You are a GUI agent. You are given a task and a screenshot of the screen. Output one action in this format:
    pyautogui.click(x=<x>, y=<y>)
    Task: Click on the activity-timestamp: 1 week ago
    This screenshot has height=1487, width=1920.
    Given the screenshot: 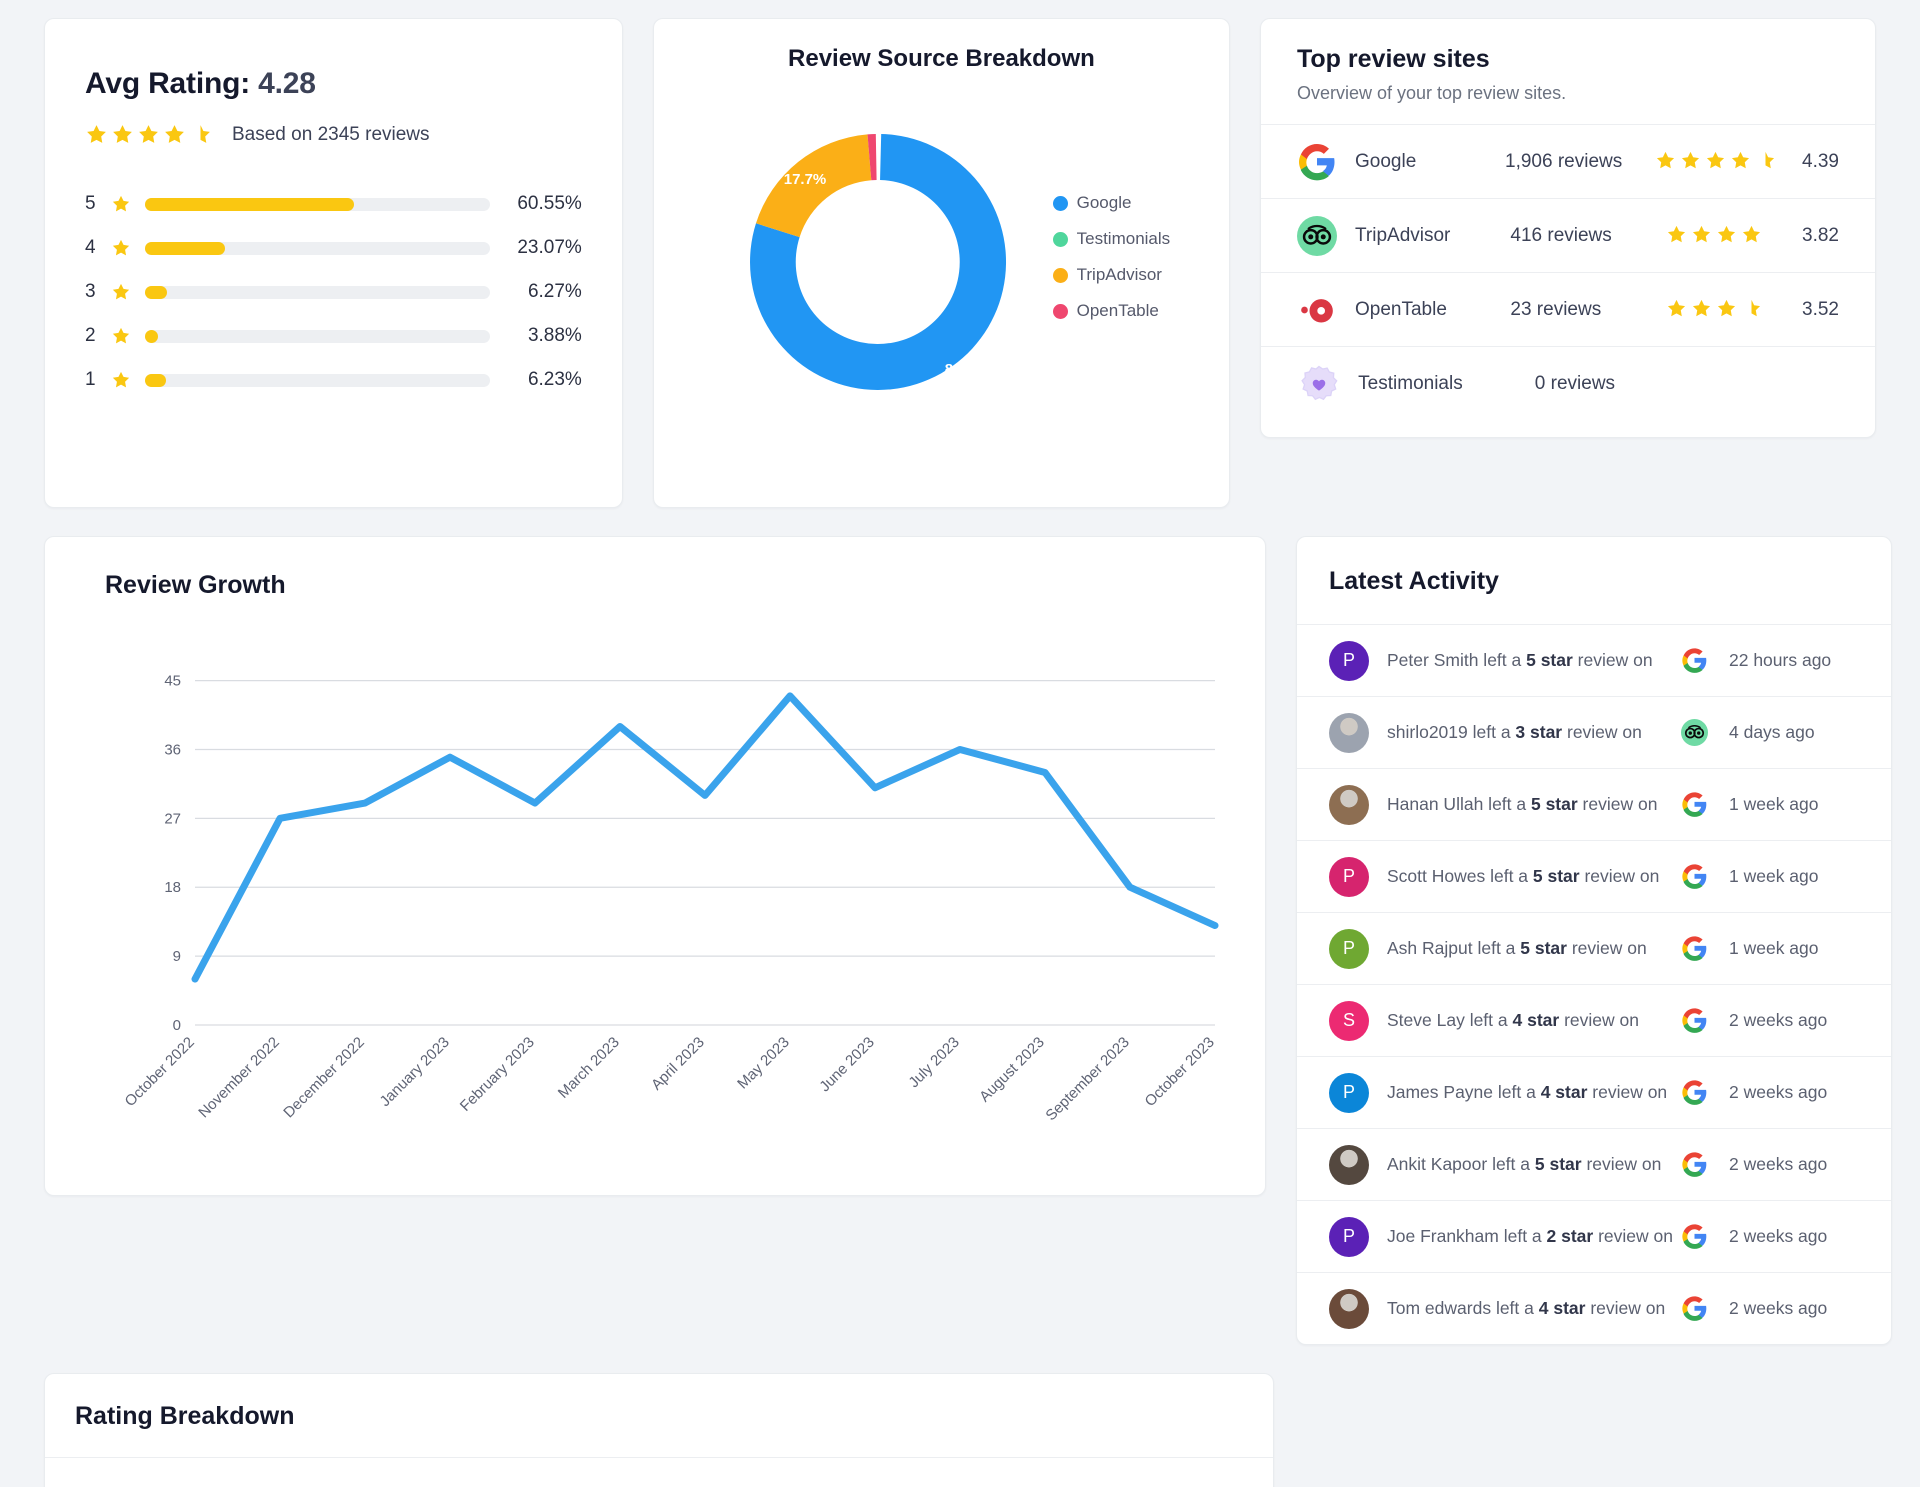 What is the action you would take?
    pyautogui.click(x=1774, y=804)
    